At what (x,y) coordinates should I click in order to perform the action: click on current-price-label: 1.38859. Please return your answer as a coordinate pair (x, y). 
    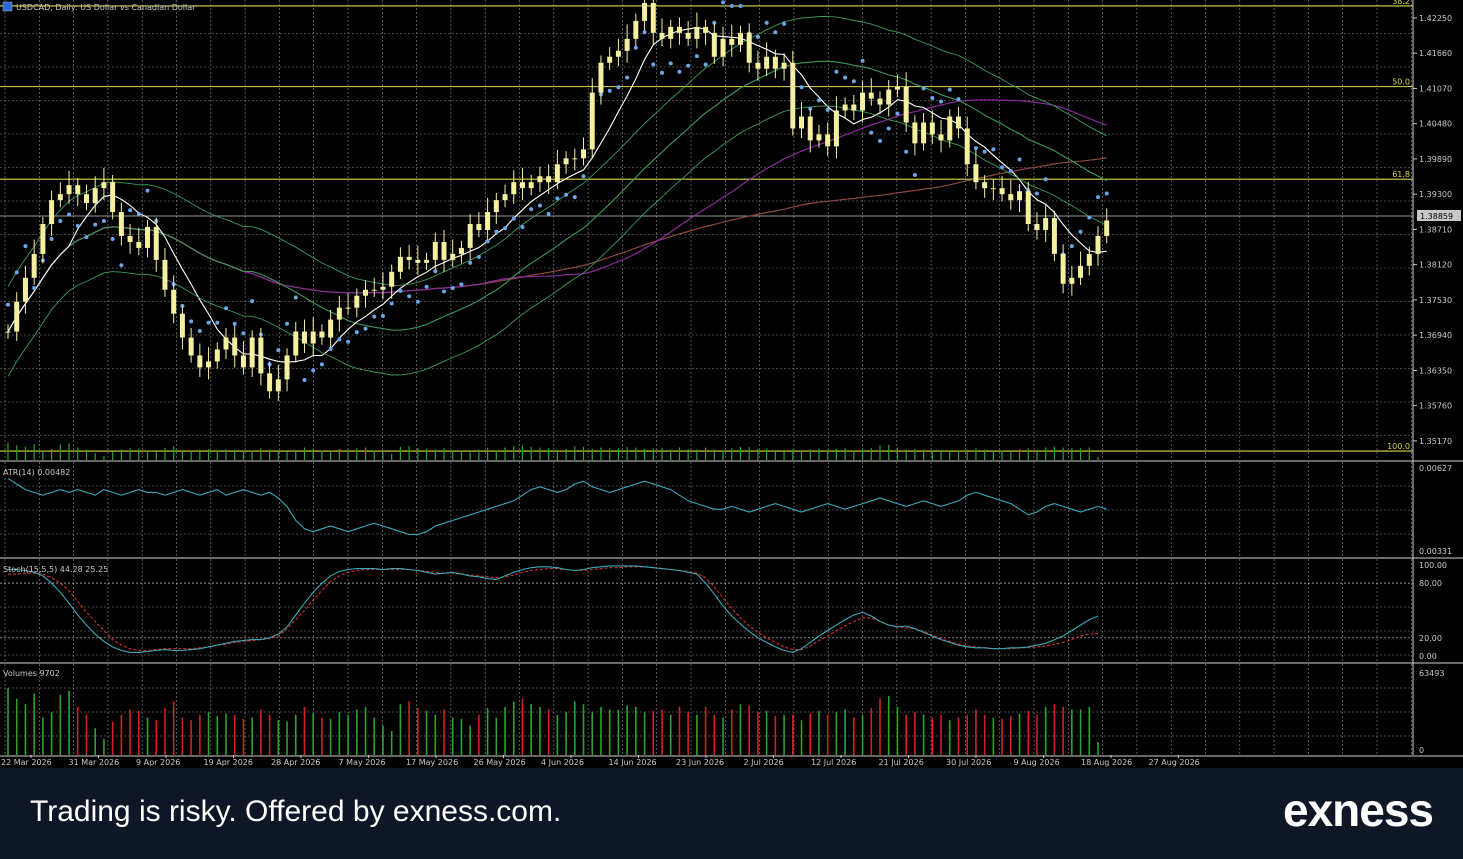
    Looking at the image, I should click on (1436, 216).